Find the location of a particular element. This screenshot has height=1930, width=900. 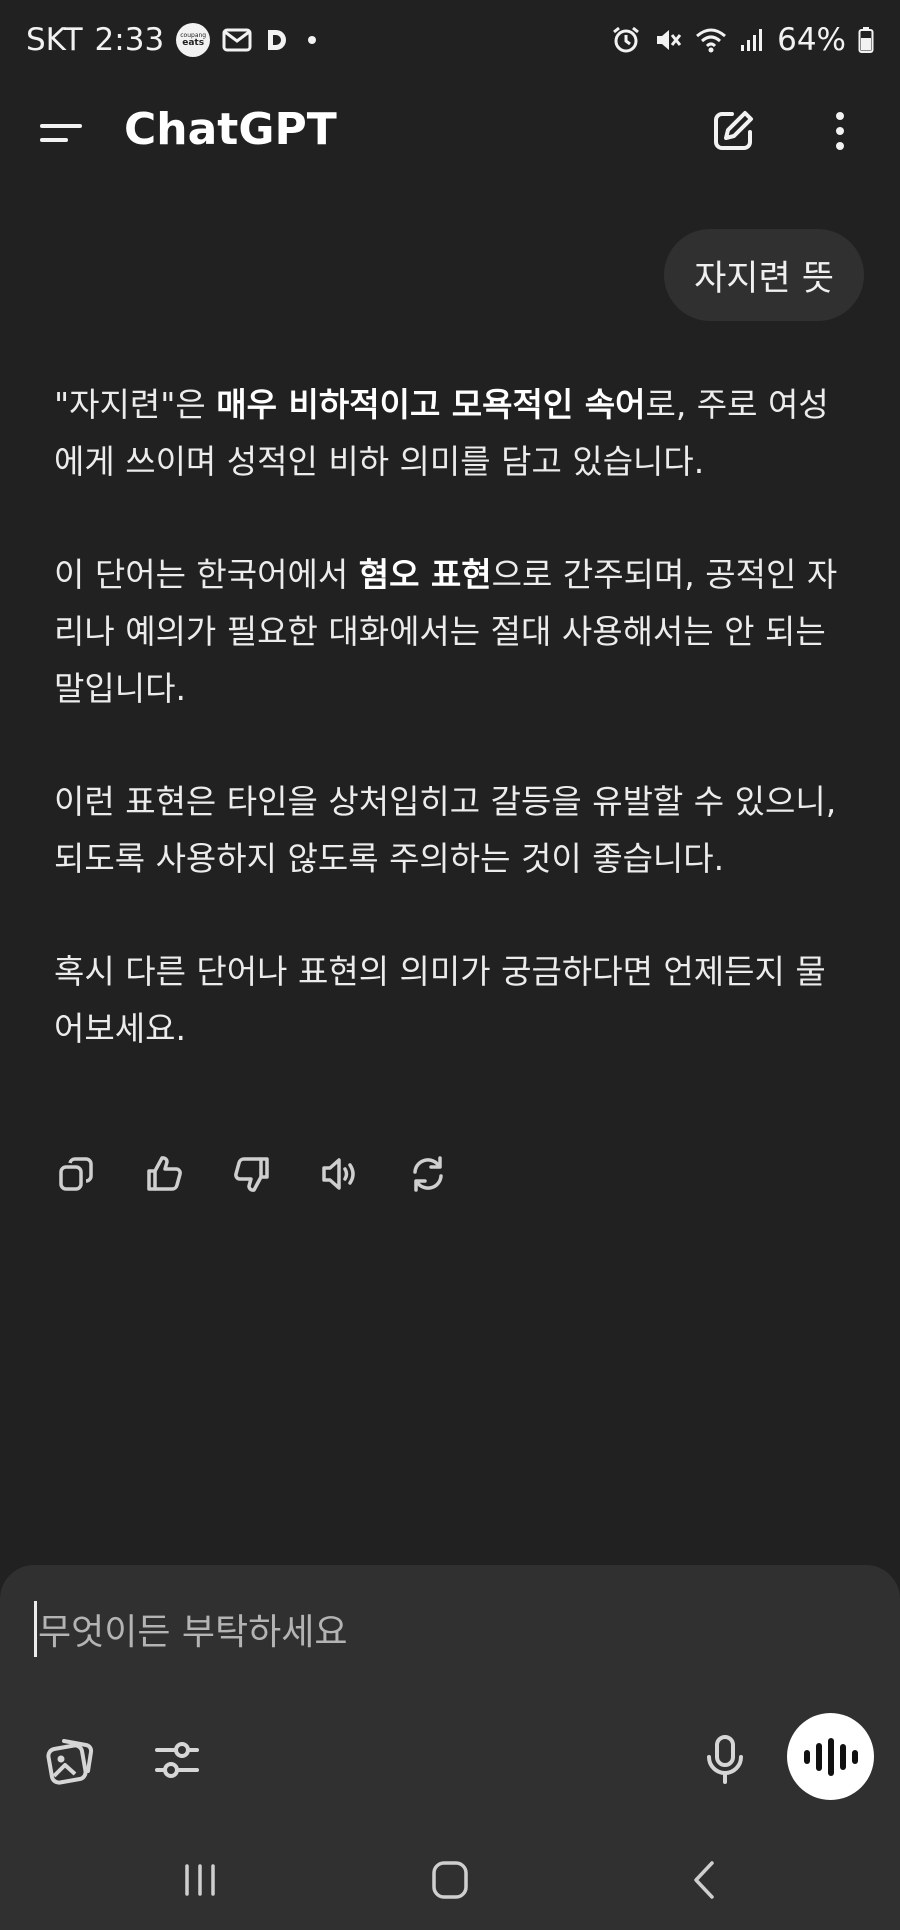

recent-apps-button is located at coordinates (200, 1880).